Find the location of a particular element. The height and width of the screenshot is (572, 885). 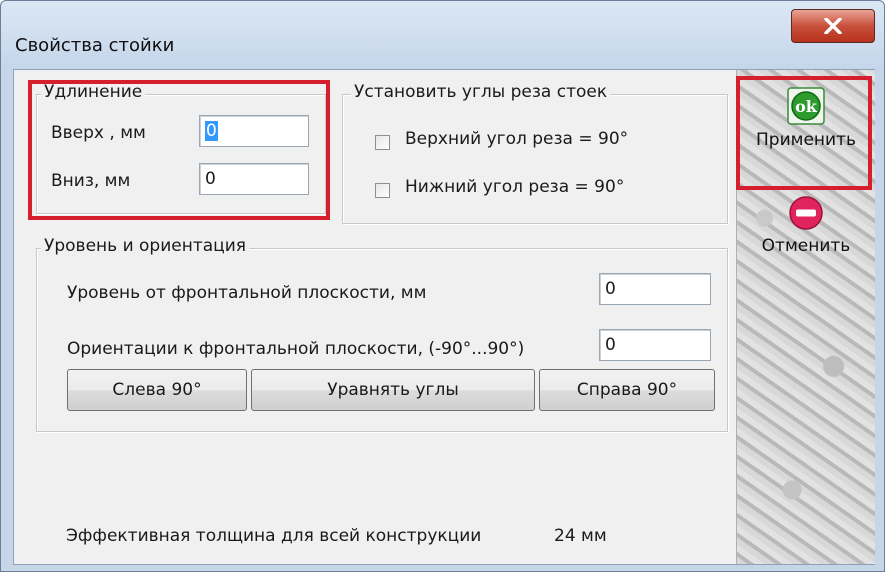

up-input: 0 is located at coordinates (254, 131).